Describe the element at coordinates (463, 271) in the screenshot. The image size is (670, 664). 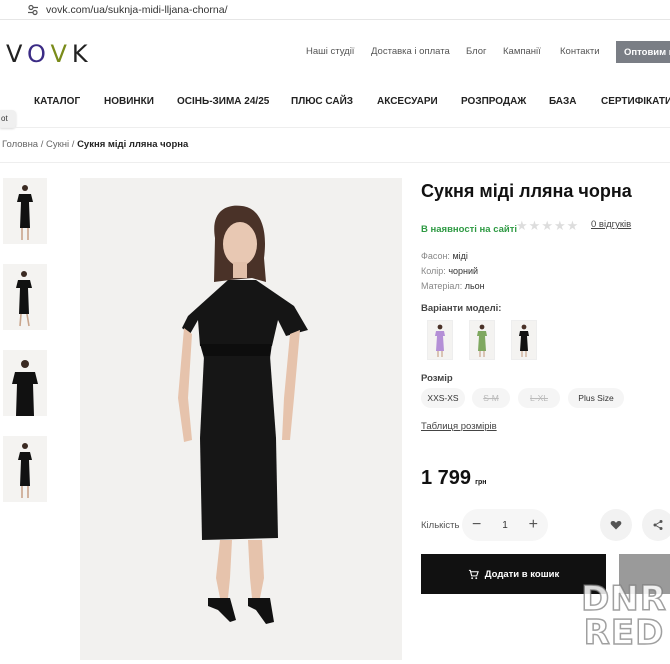
I see `attribute-value: чорний` at that location.